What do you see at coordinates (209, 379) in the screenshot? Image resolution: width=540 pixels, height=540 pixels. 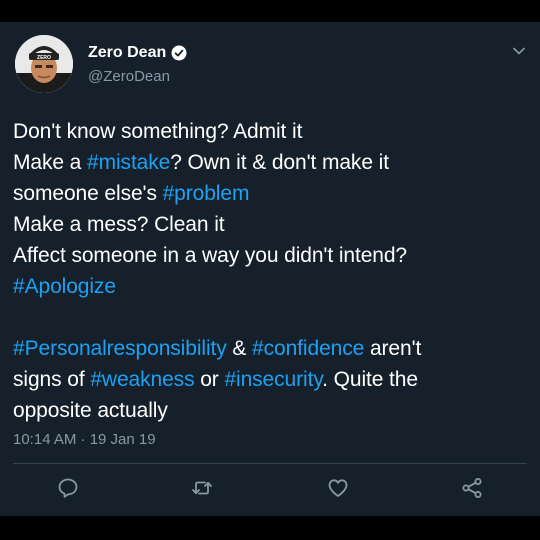 I see `tweet-text-segment: or` at bounding box center [209, 379].